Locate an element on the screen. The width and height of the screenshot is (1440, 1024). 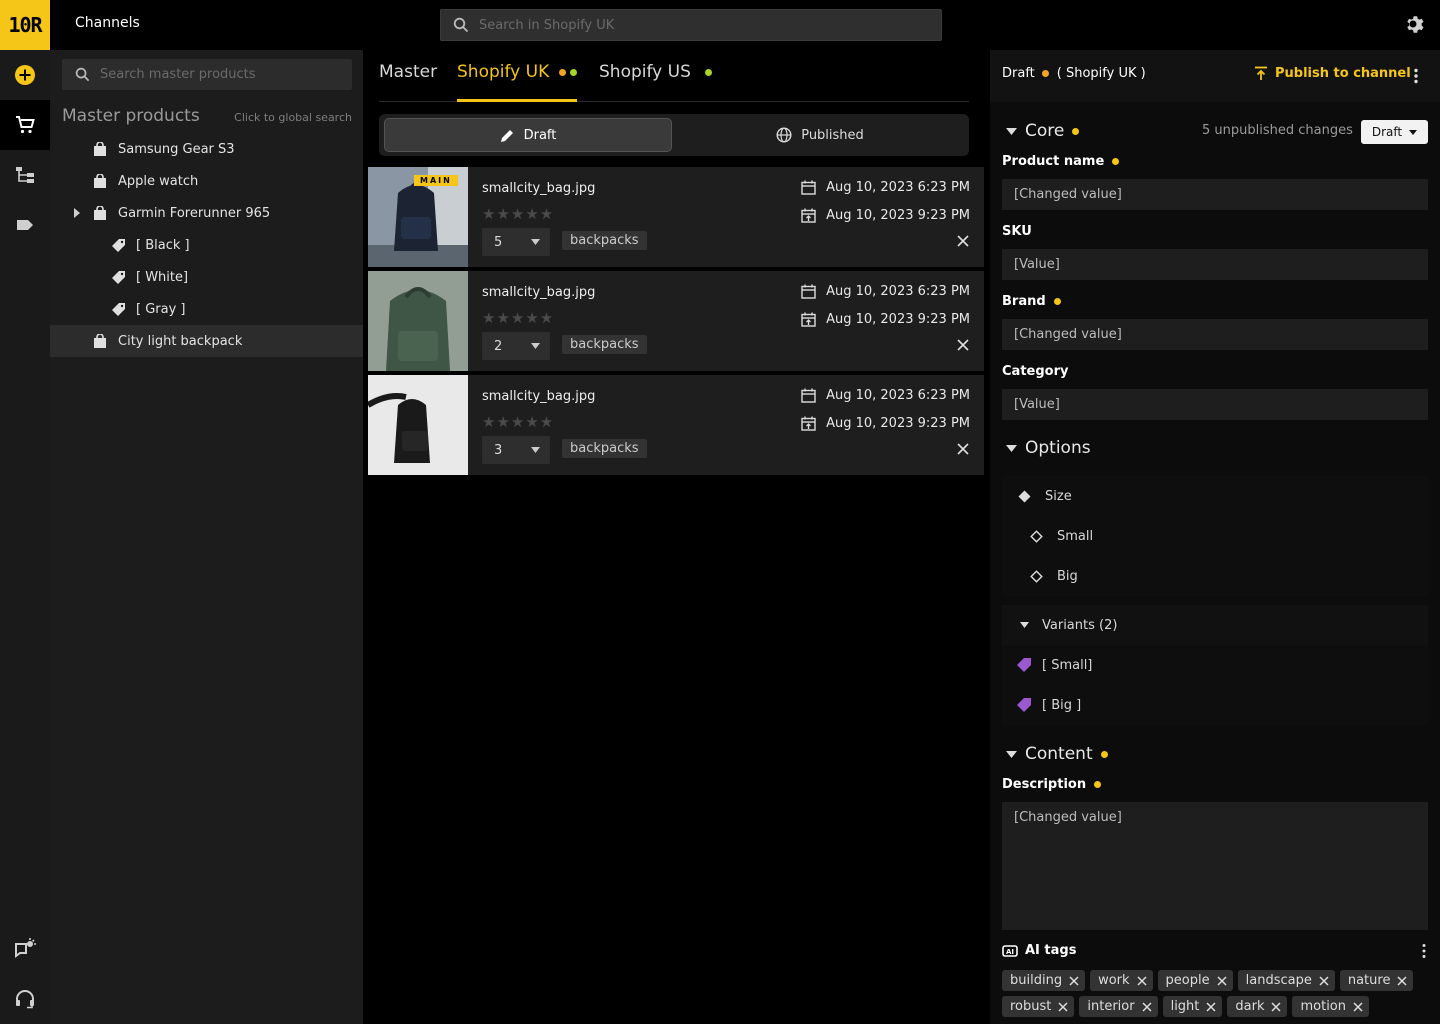
tab-shopify-us: Shopify US is located at coordinates (655, 82).